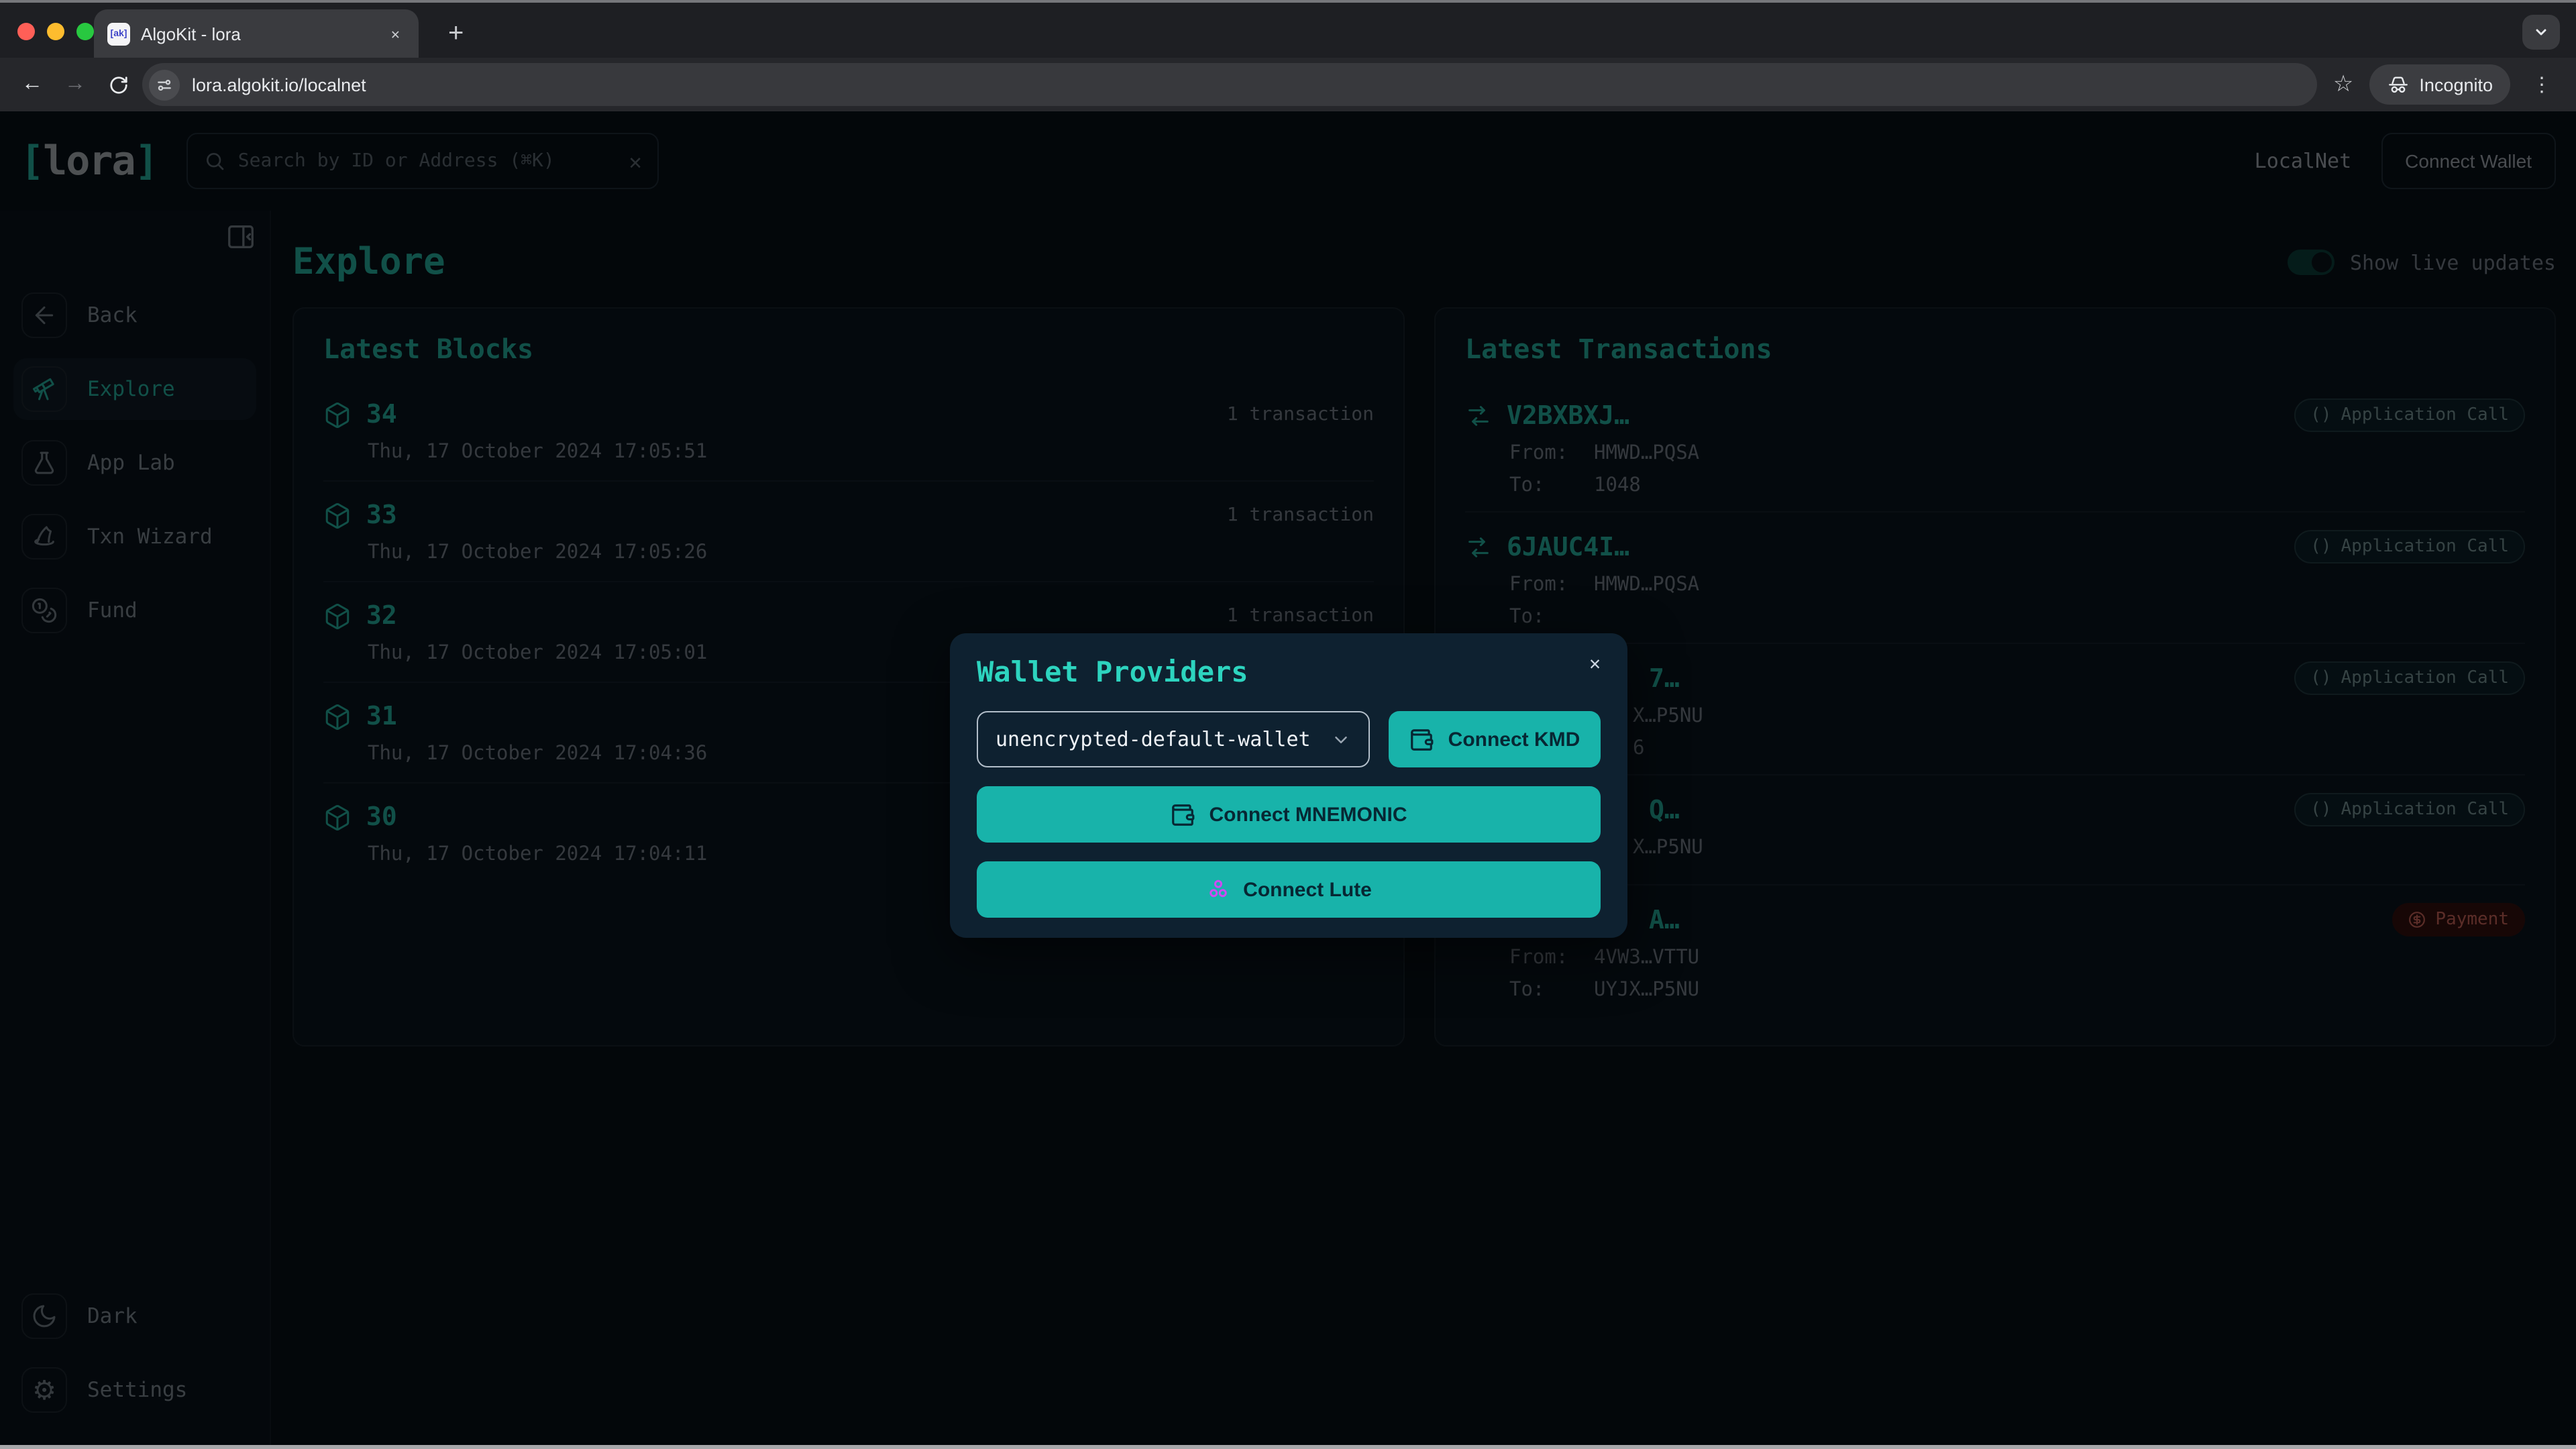 Image resolution: width=2576 pixels, height=1449 pixels. I want to click on zoom-window-button, so click(85, 31).